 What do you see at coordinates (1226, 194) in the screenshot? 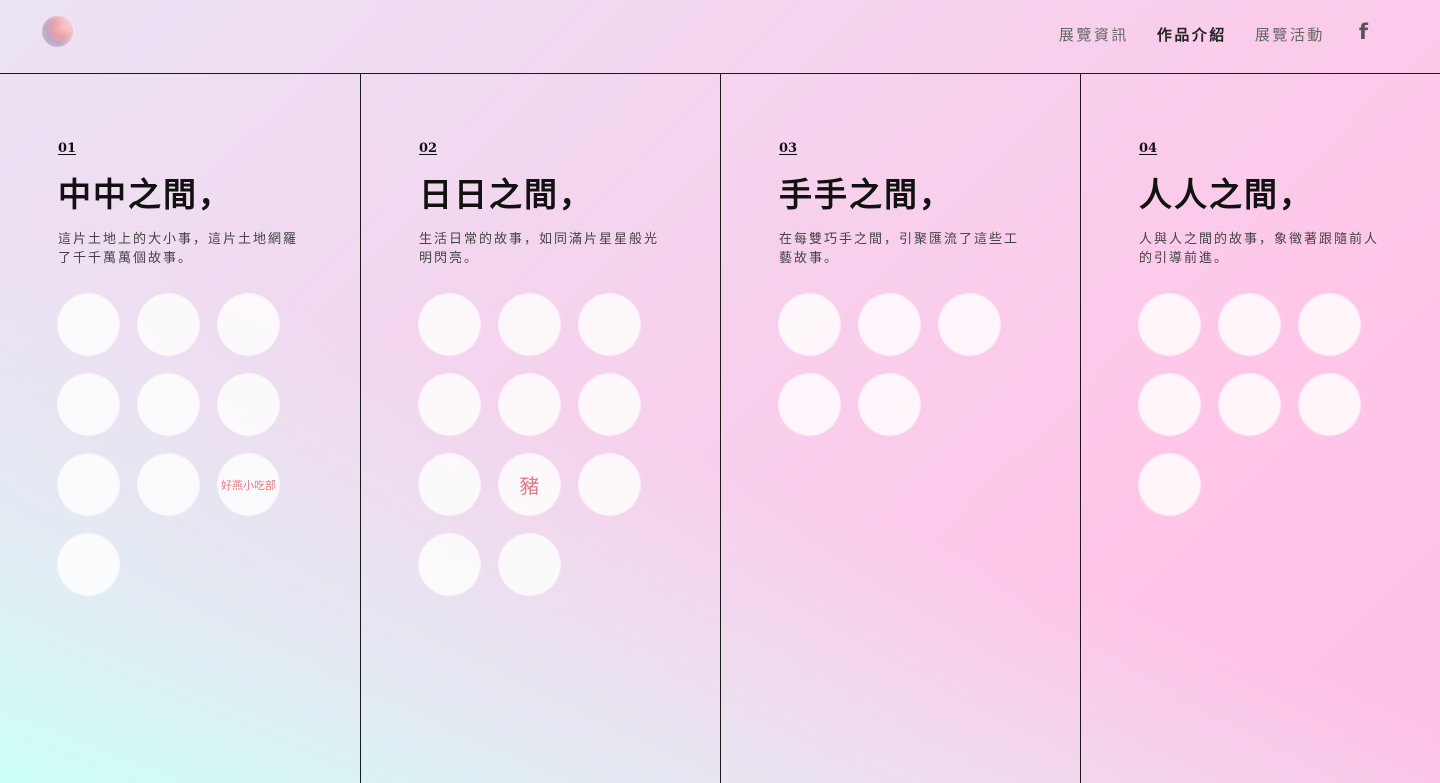
I see `column-title: 人人之間，` at bounding box center [1226, 194].